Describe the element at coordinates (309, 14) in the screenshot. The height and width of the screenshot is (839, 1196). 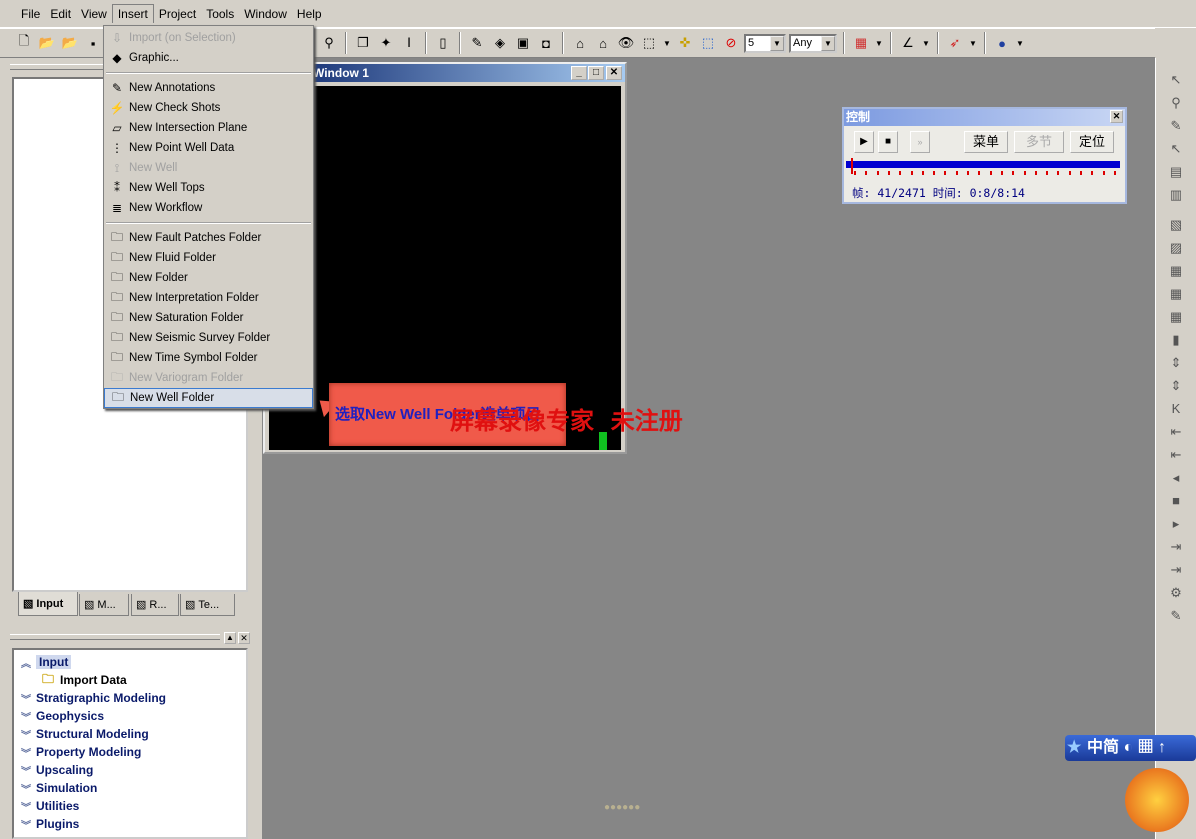
I see `menu-help: Help` at that location.